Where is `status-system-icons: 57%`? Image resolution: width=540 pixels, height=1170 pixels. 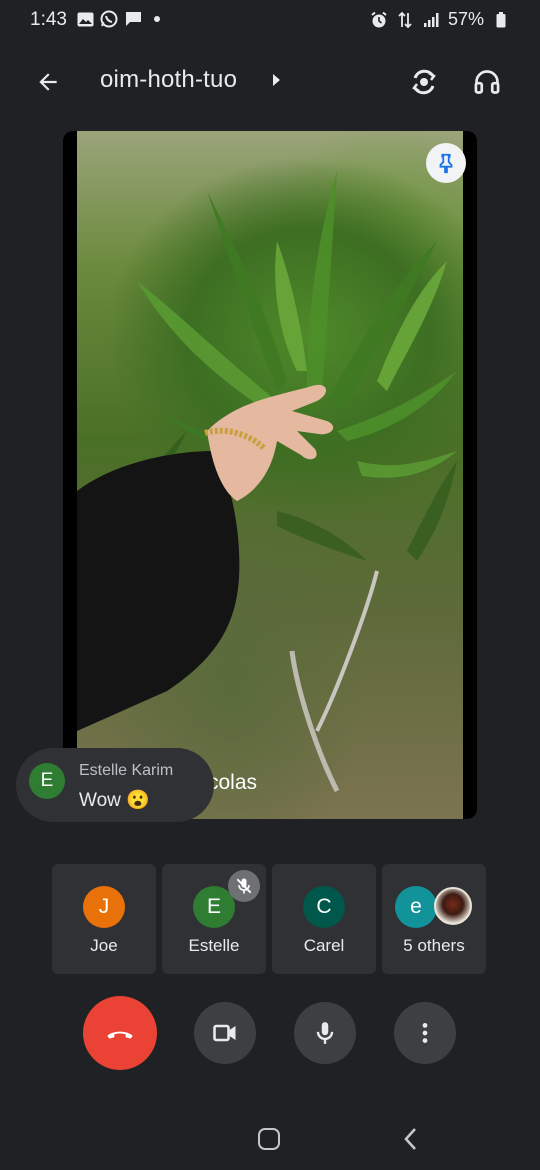
status-system-icons: 57% is located at coordinates (440, 19).